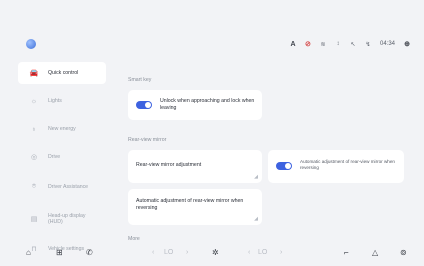 This screenshot has height=266, width=424. Describe the element at coordinates (140, 80) in the screenshot. I see `section-title-smart-key: Smart key` at that location.